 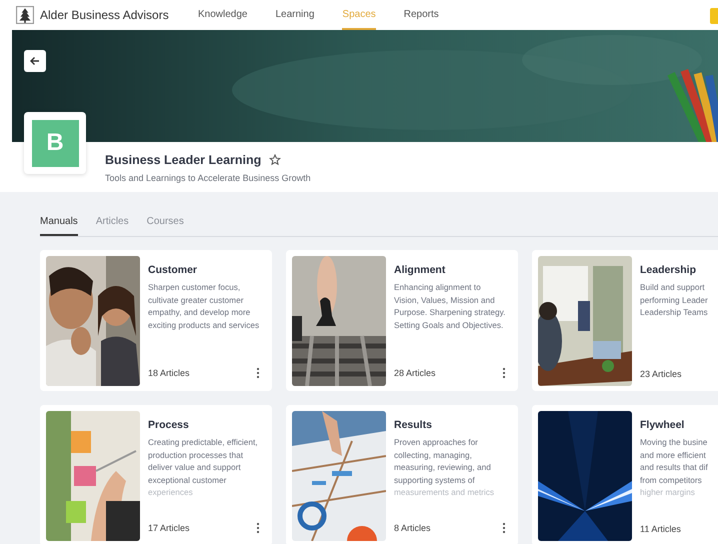 What do you see at coordinates (55, 143) in the screenshot?
I see `space-logo: B` at bounding box center [55, 143].